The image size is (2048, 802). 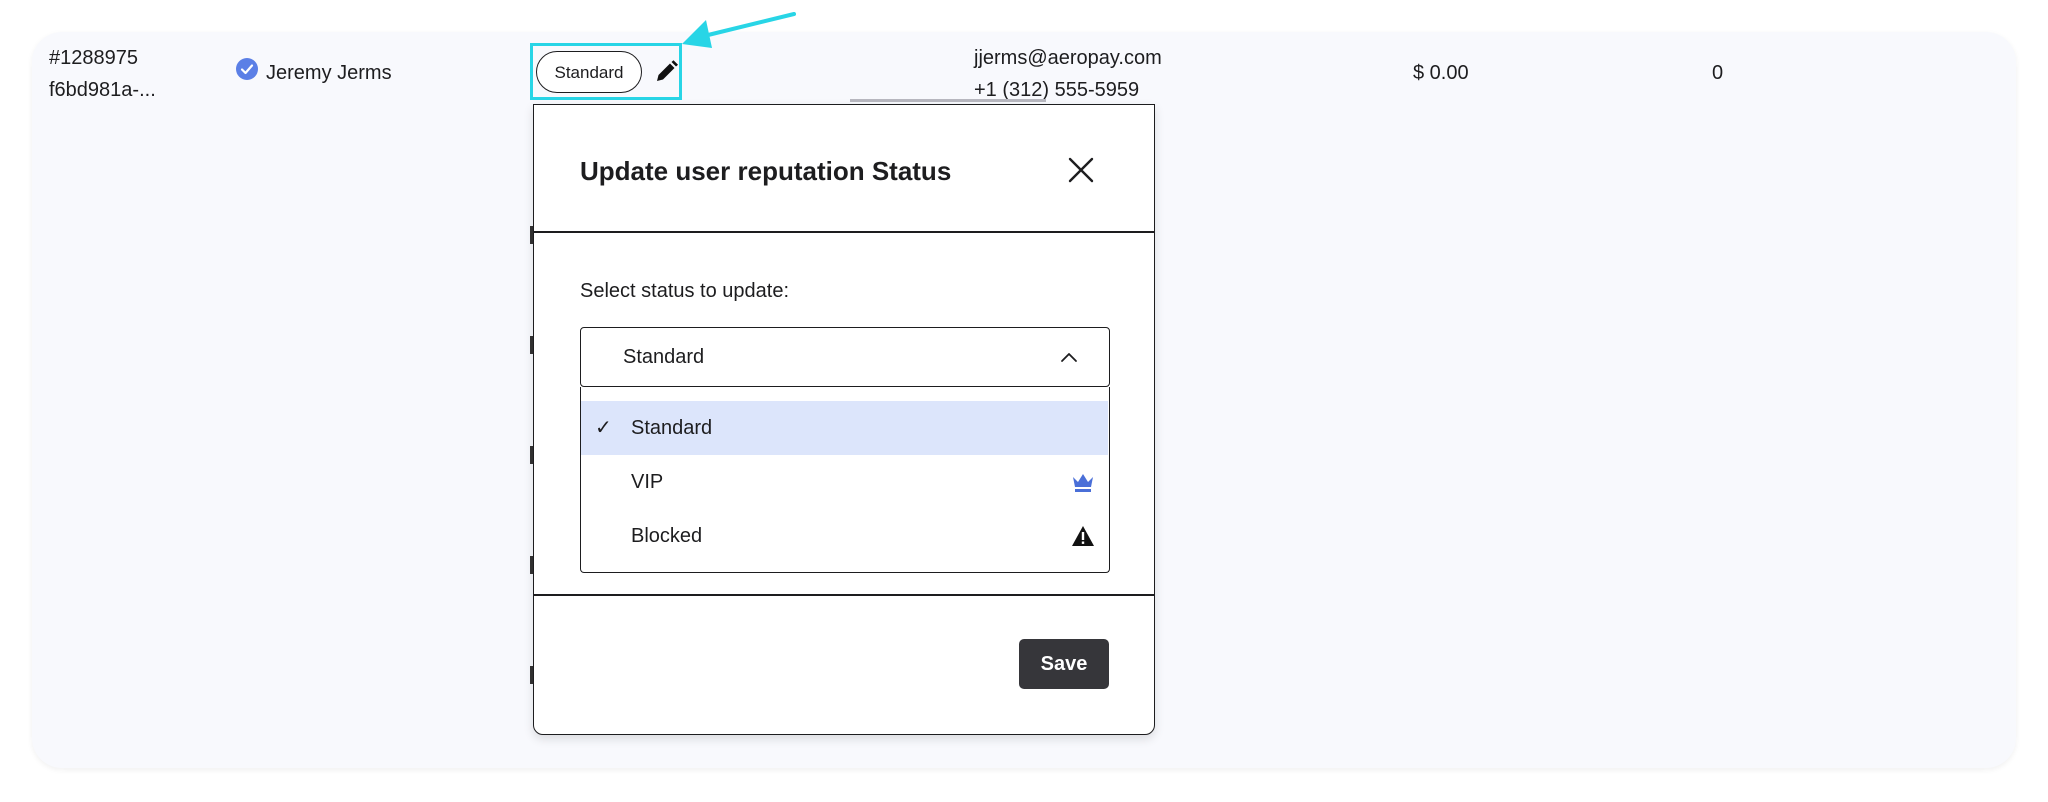 What do you see at coordinates (1064, 664) in the screenshot?
I see `save-button: Save` at bounding box center [1064, 664].